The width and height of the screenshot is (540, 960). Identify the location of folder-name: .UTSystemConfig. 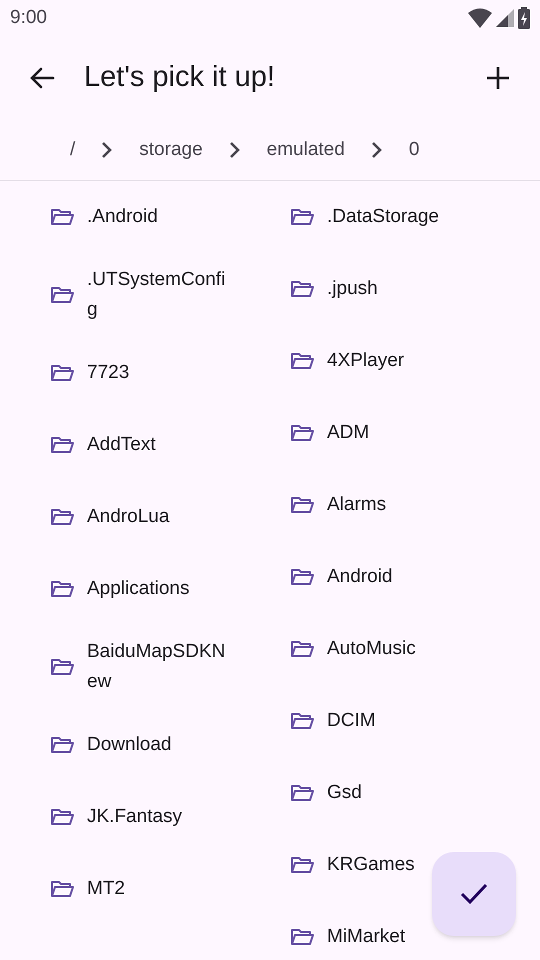
(161, 295).